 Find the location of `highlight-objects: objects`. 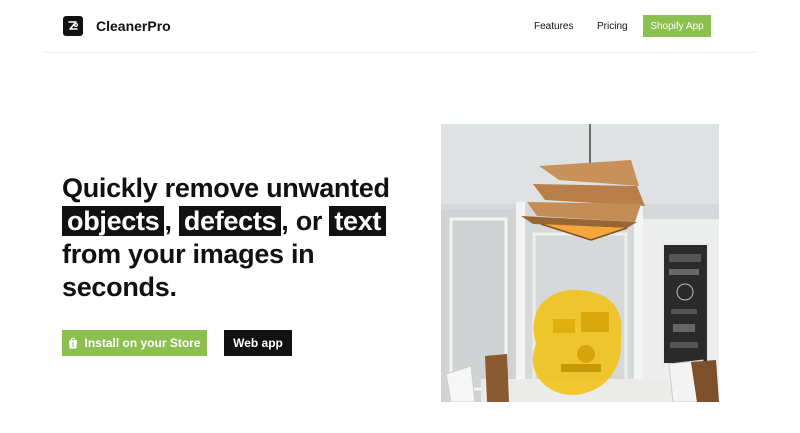

highlight-objects: objects is located at coordinates (113, 221).